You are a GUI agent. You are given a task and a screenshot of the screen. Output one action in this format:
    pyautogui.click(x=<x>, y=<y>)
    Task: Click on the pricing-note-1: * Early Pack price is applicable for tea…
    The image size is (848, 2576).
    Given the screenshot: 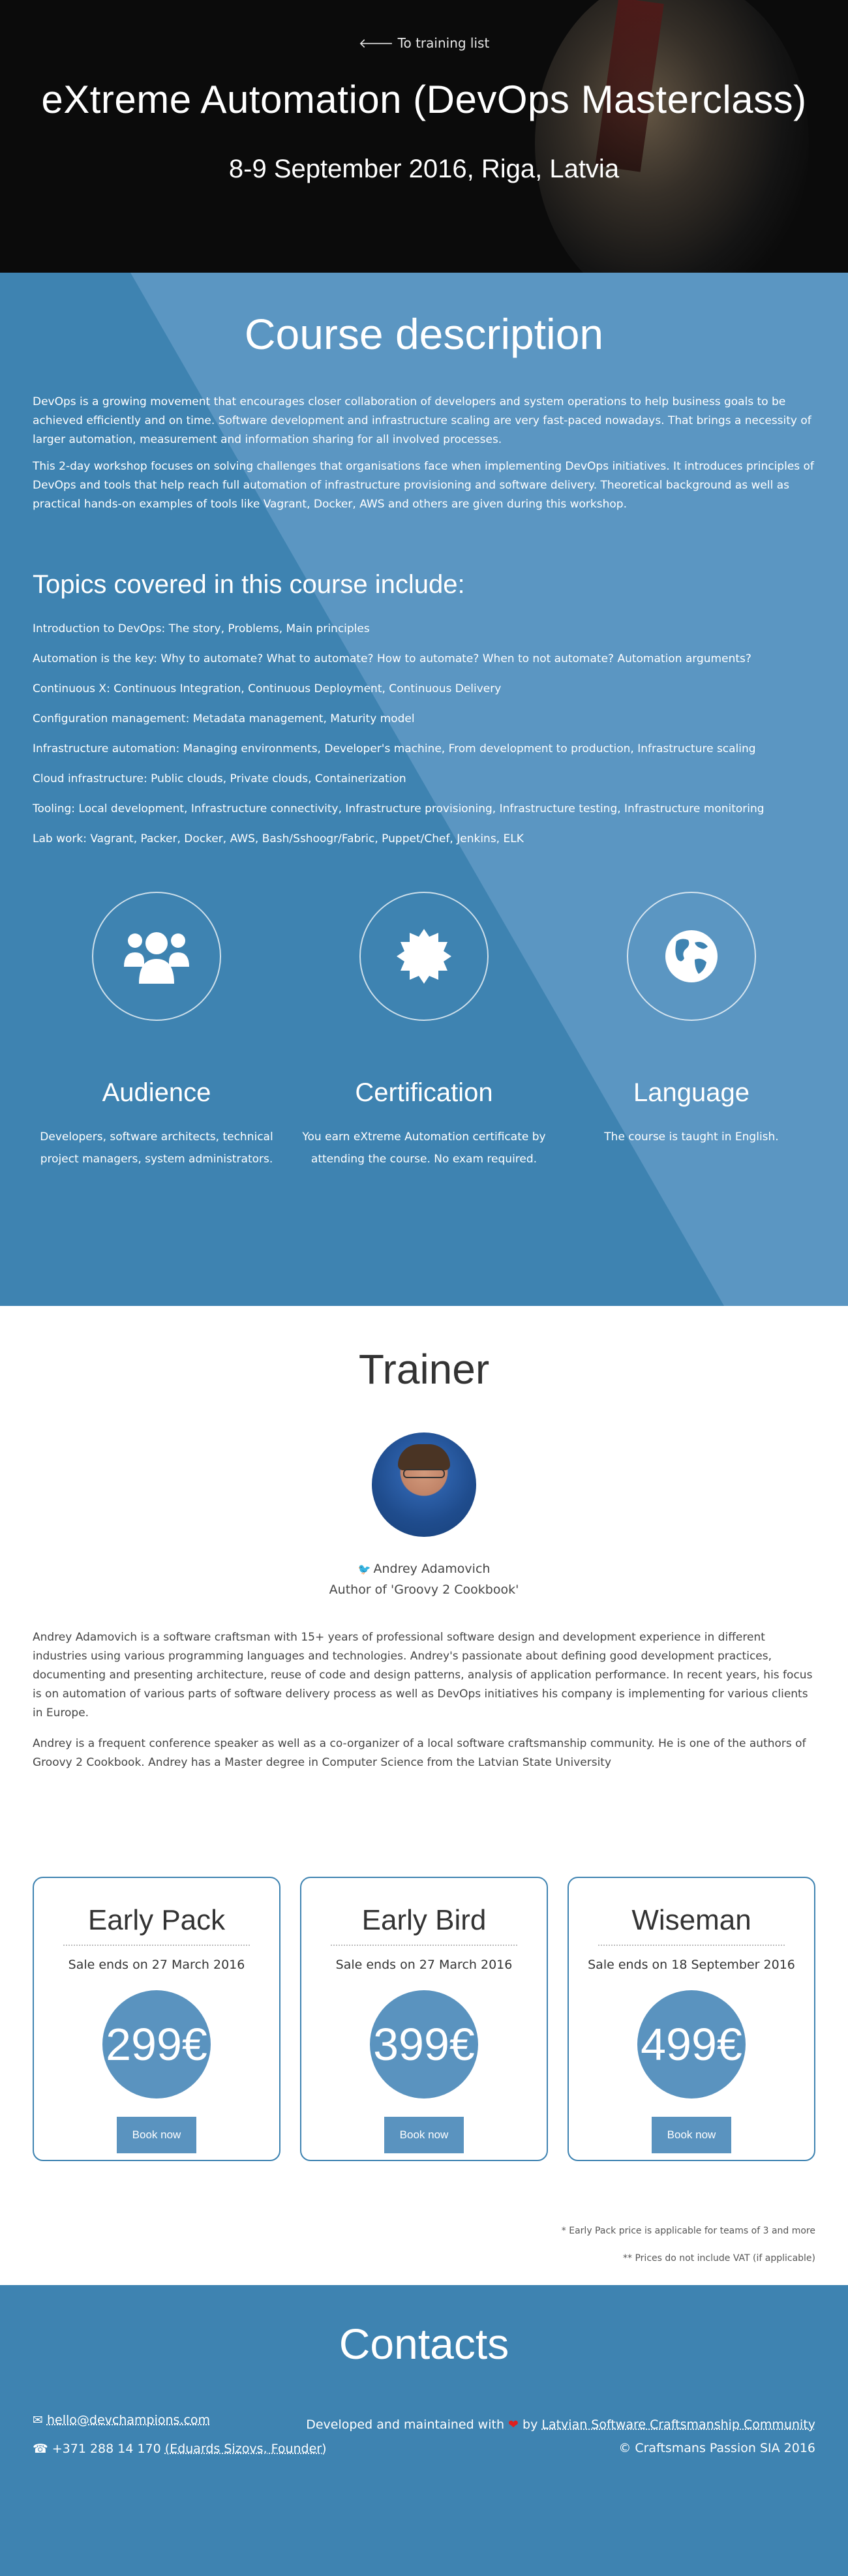 What is the action you would take?
    pyautogui.click(x=688, y=2231)
    